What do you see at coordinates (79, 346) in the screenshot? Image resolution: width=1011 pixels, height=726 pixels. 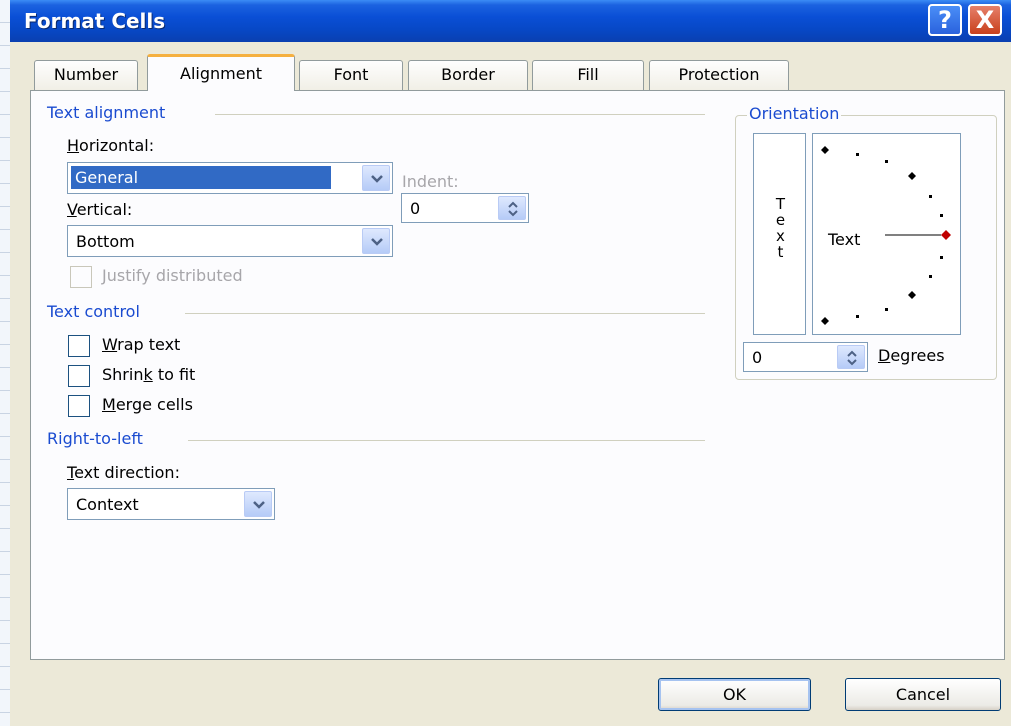 I see `wrap-text-checkbox` at bounding box center [79, 346].